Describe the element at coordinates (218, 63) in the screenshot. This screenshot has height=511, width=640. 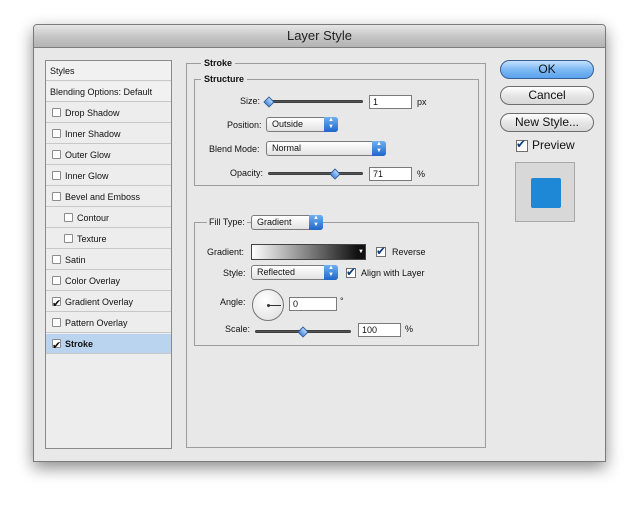
I see `stroke-title: Stroke` at that location.